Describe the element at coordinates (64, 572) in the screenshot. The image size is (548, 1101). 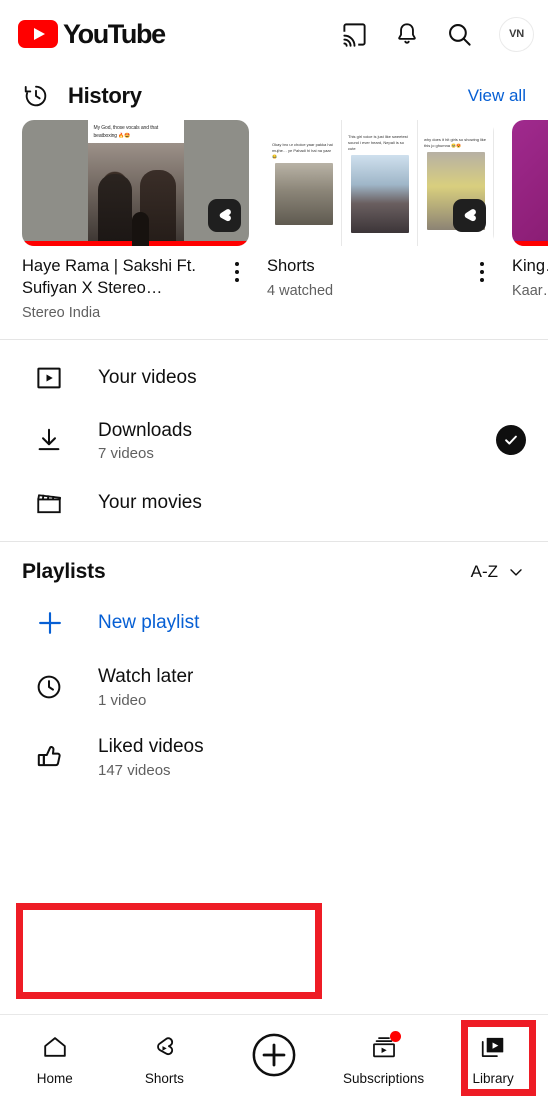
I see `playlists-title: Playlists` at that location.